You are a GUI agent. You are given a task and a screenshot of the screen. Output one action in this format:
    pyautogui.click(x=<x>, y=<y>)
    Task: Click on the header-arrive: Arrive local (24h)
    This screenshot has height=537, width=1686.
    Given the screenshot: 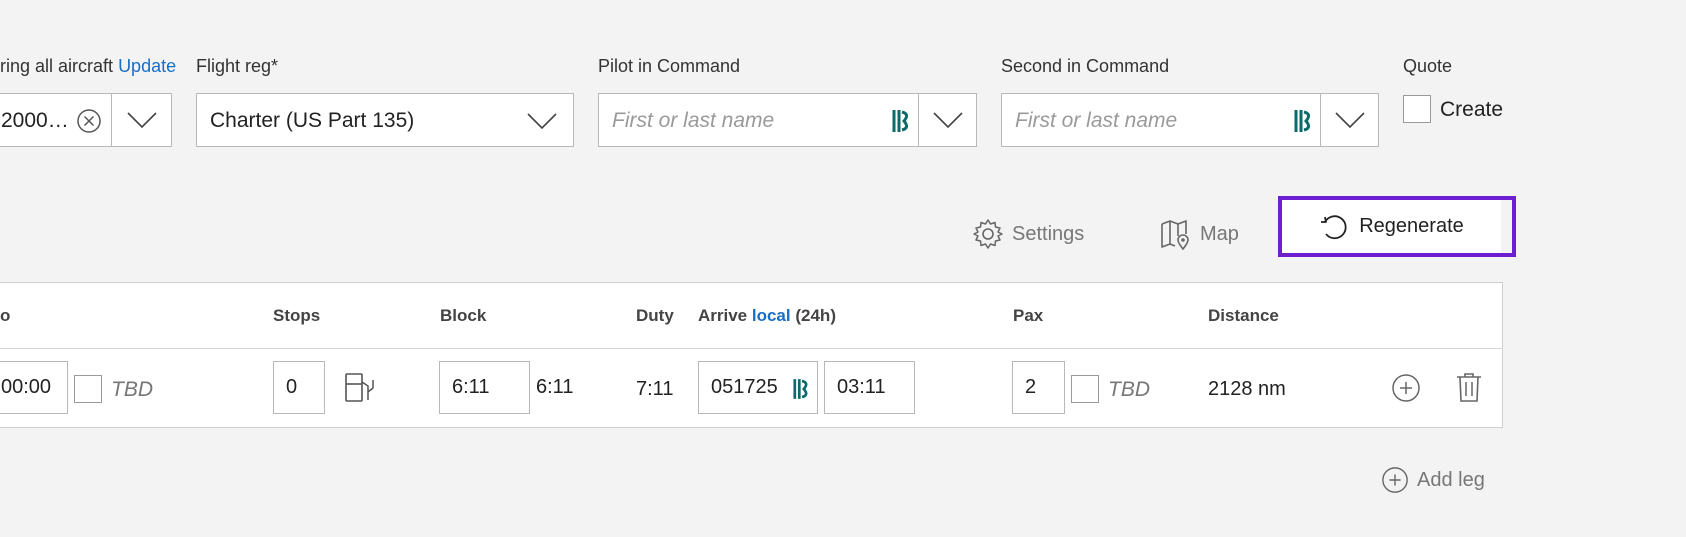 What is the action you would take?
    pyautogui.click(x=767, y=315)
    